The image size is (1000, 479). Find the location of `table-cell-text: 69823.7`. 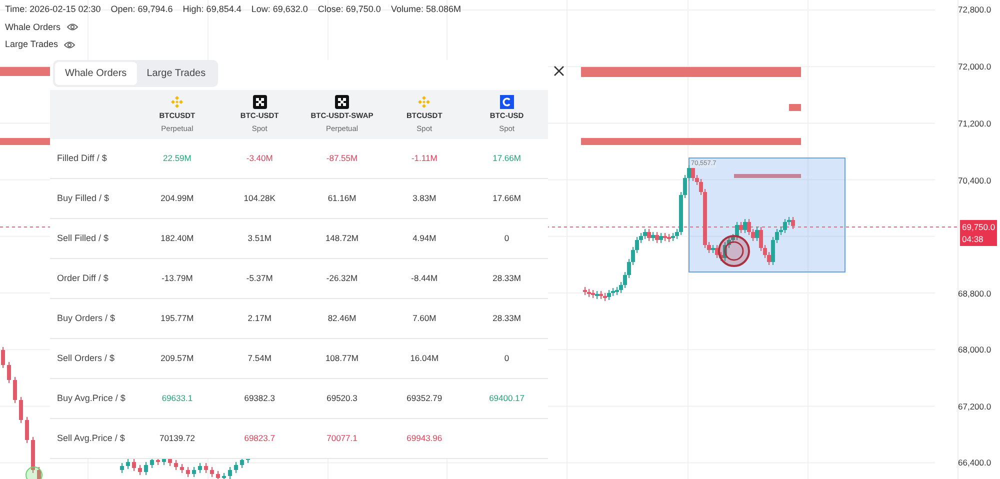

table-cell-text: 69823.7 is located at coordinates (259, 438).